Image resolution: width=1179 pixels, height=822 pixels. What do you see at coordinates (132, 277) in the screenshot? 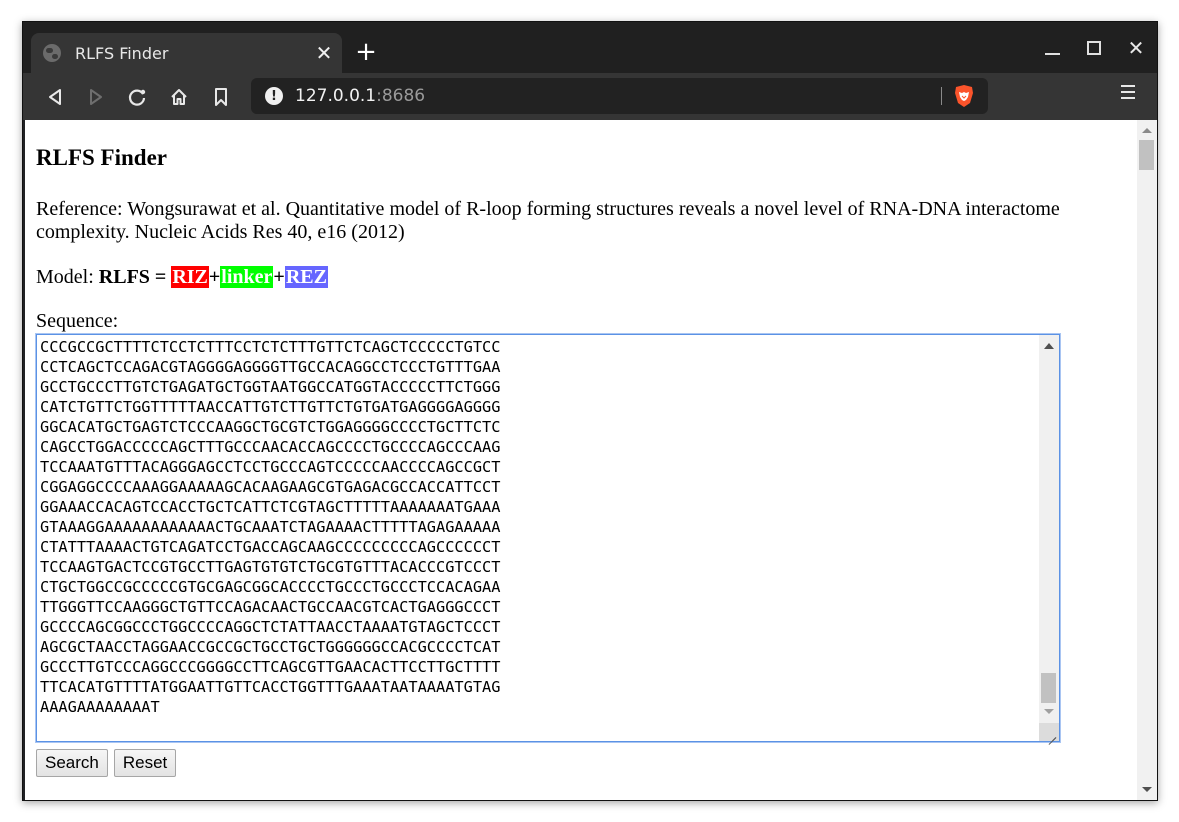
I see `model-lhs: RLFS =` at bounding box center [132, 277].